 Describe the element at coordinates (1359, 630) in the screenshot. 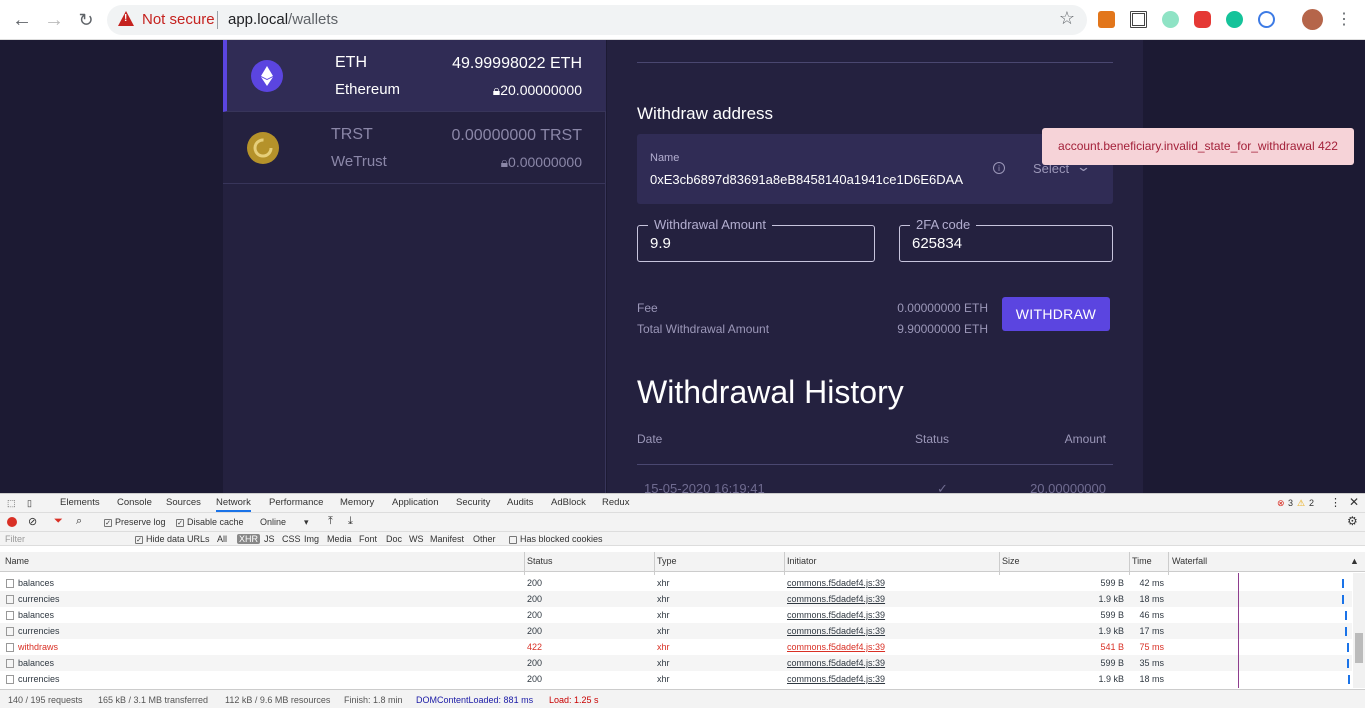

I see `scrollbar` at that location.